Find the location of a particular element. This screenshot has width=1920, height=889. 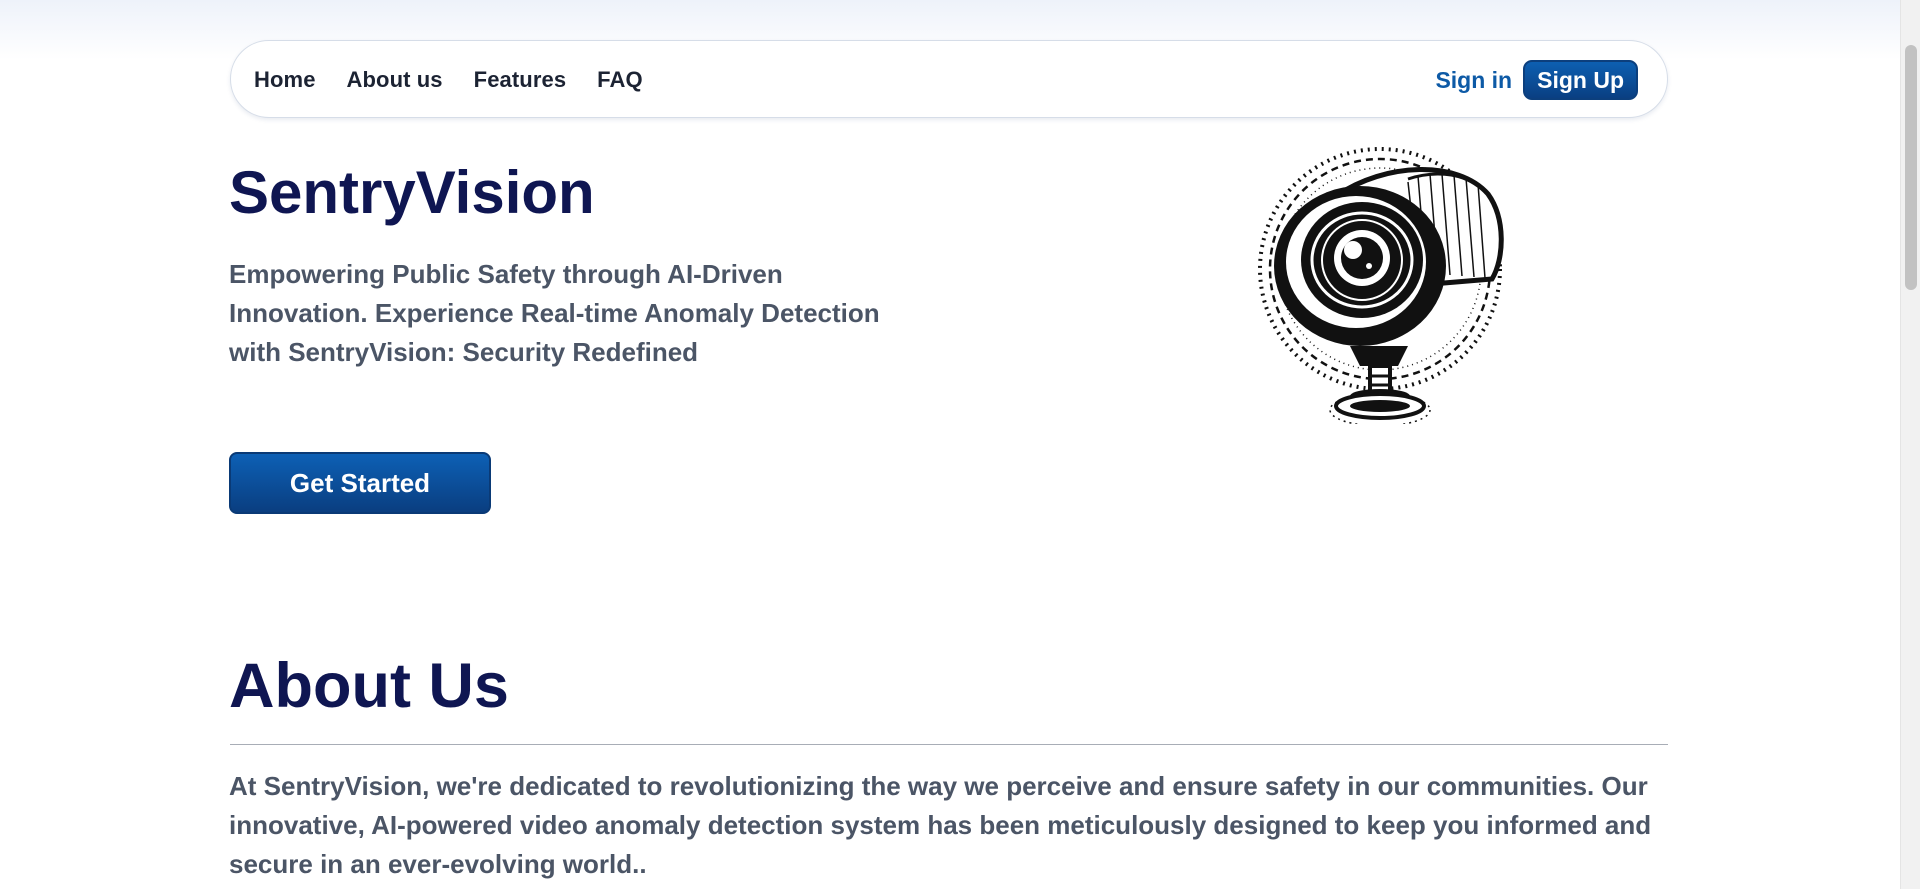

nav-links: Home About us Features FAQ is located at coordinates (448, 80).